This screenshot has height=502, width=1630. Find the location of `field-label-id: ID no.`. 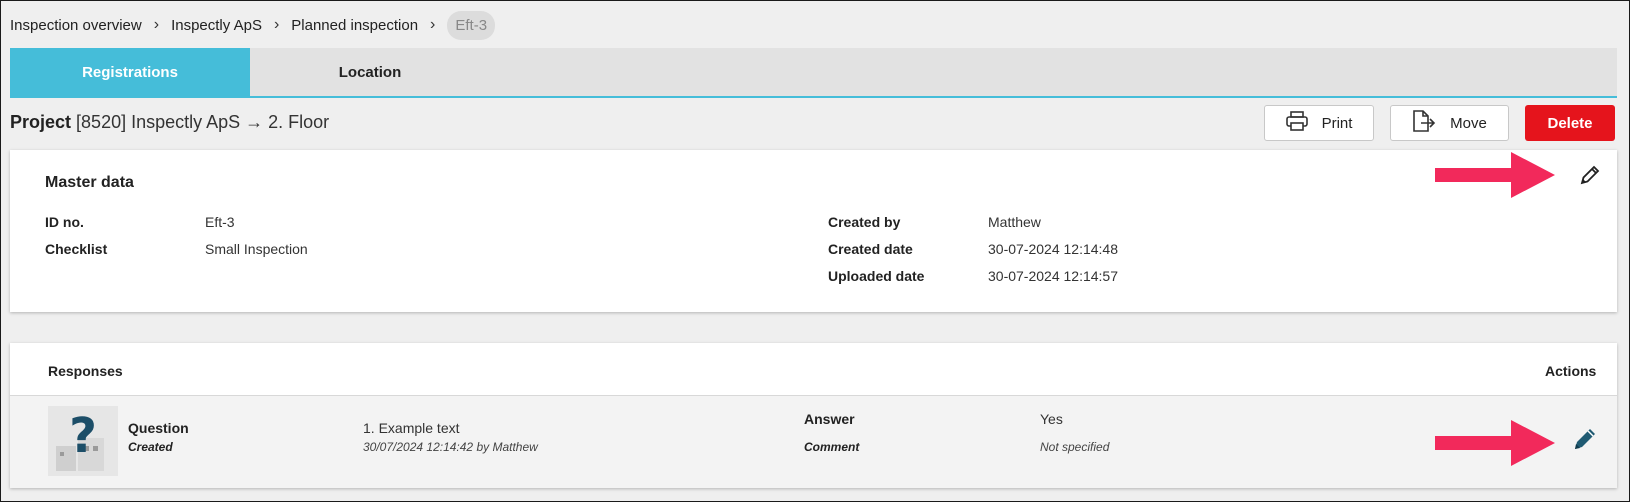

field-label-id: ID no. is located at coordinates (64, 222).